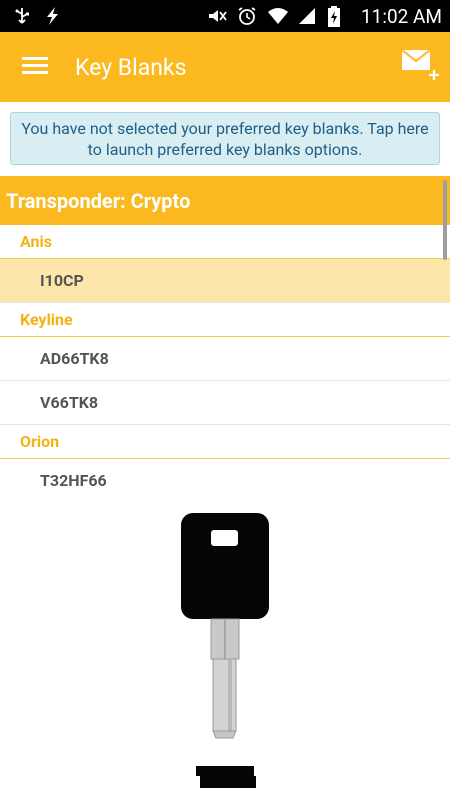 This screenshot has height=804, width=450. I want to click on compose-mail-icon, so click(420, 67).